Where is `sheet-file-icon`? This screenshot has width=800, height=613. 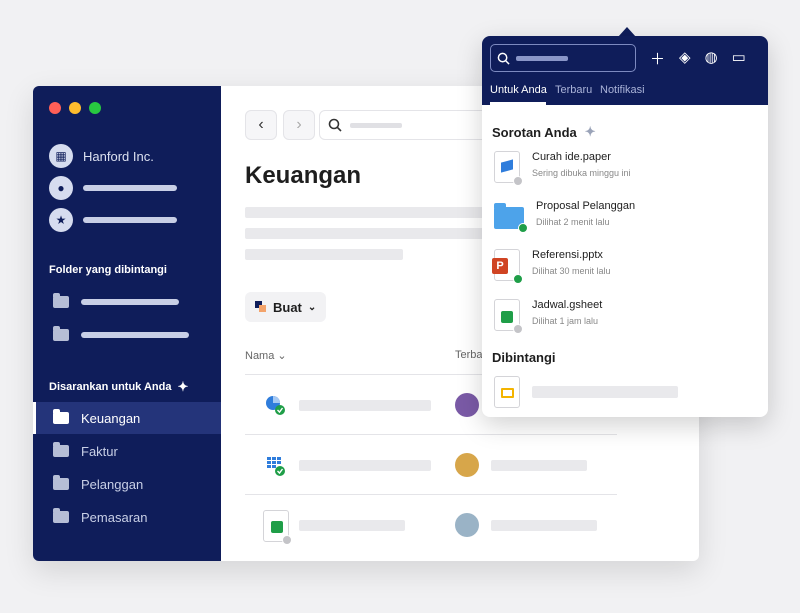
sheet-file-icon is located at coordinates (277, 527).